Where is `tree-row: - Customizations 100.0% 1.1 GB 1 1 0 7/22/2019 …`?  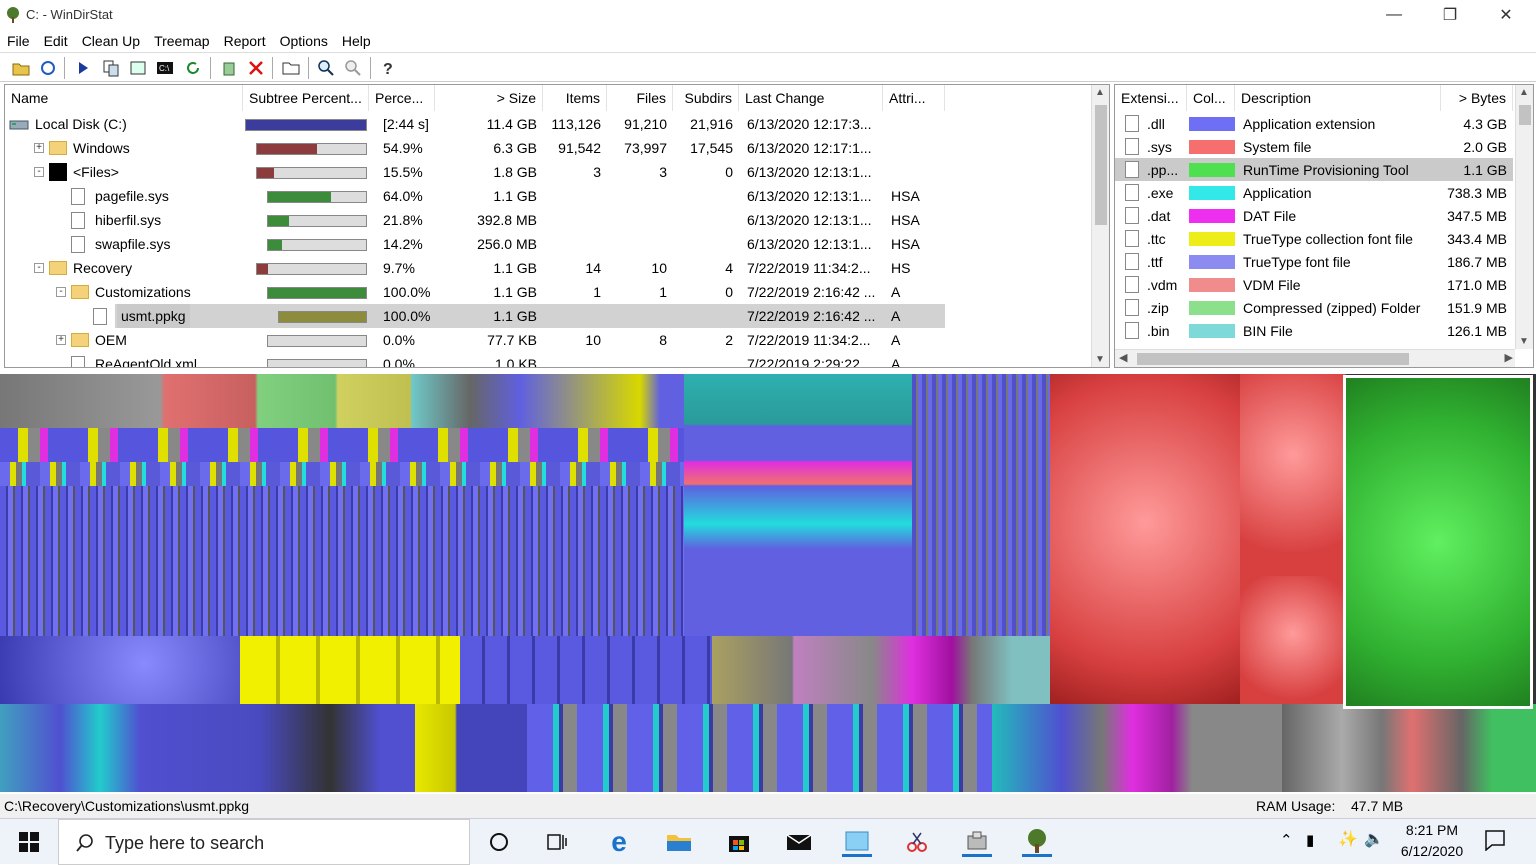 tree-row: - Customizations 100.0% 1.1 GB 1 1 0 7/22/2019 … is located at coordinates (548, 292).